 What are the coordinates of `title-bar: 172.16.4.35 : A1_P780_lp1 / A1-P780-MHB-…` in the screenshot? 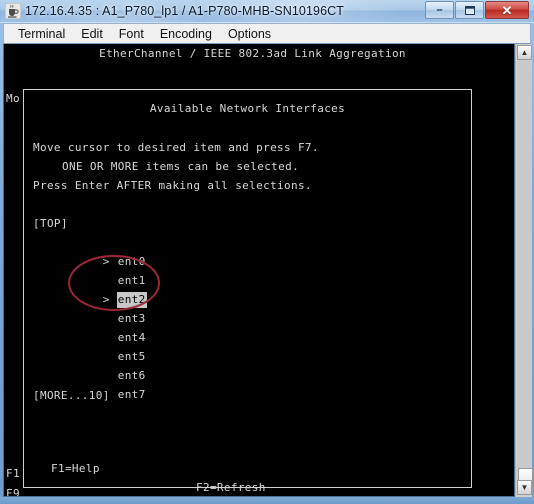 It's located at (267, 11).